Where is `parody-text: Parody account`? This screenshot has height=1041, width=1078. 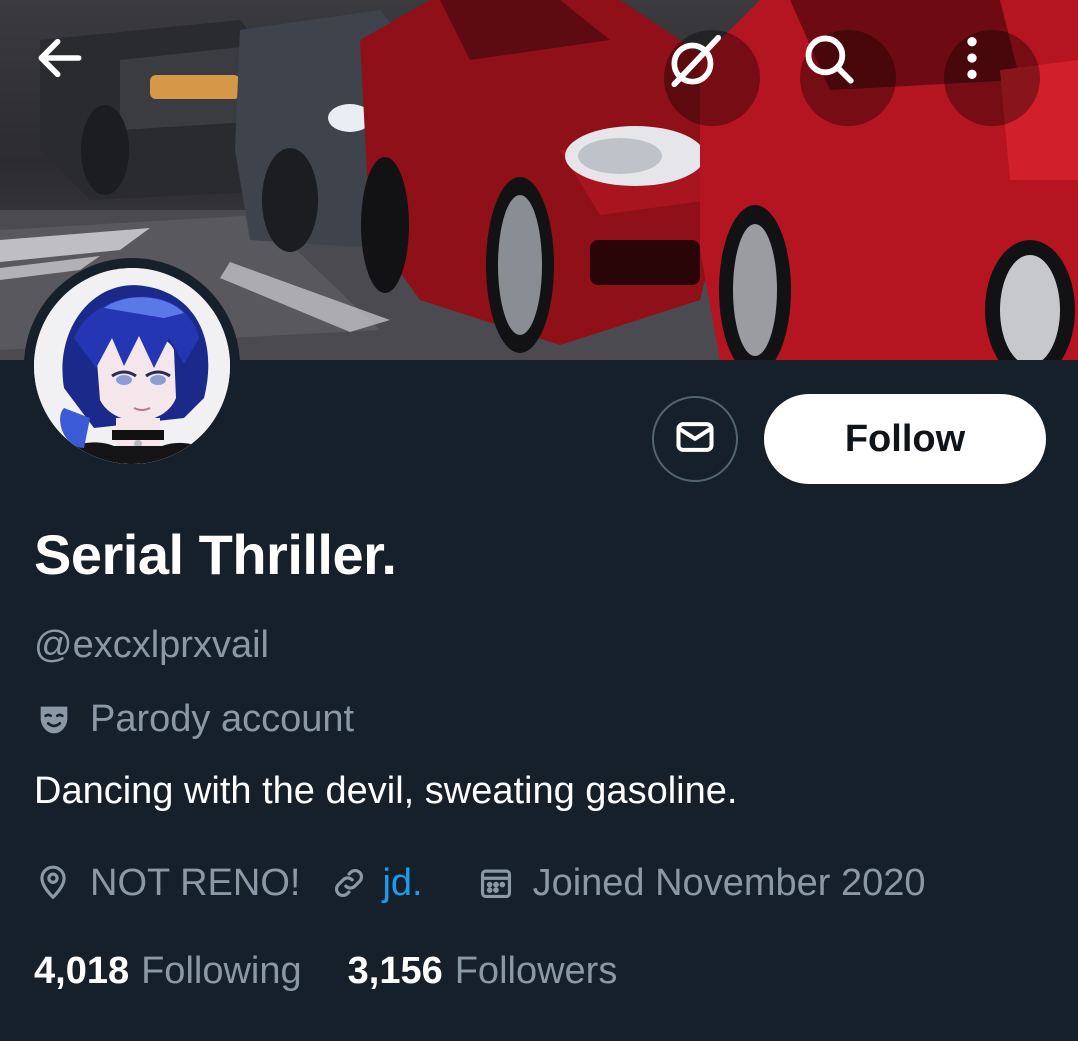 parody-text: Parody account is located at coordinates (222, 719).